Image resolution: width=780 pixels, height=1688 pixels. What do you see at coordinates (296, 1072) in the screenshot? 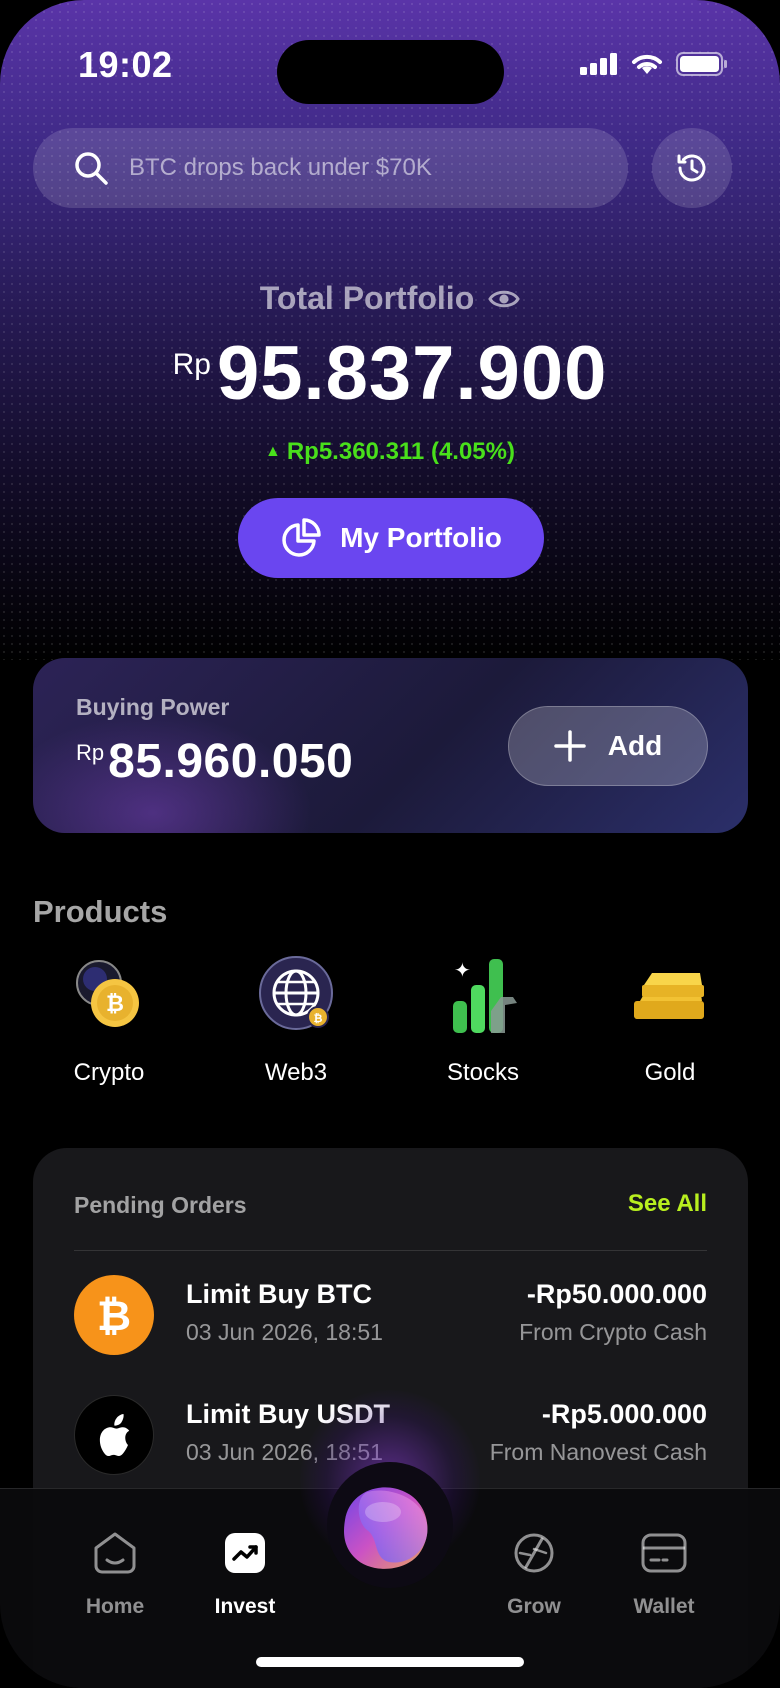
I see `product-label: Web3` at bounding box center [296, 1072].